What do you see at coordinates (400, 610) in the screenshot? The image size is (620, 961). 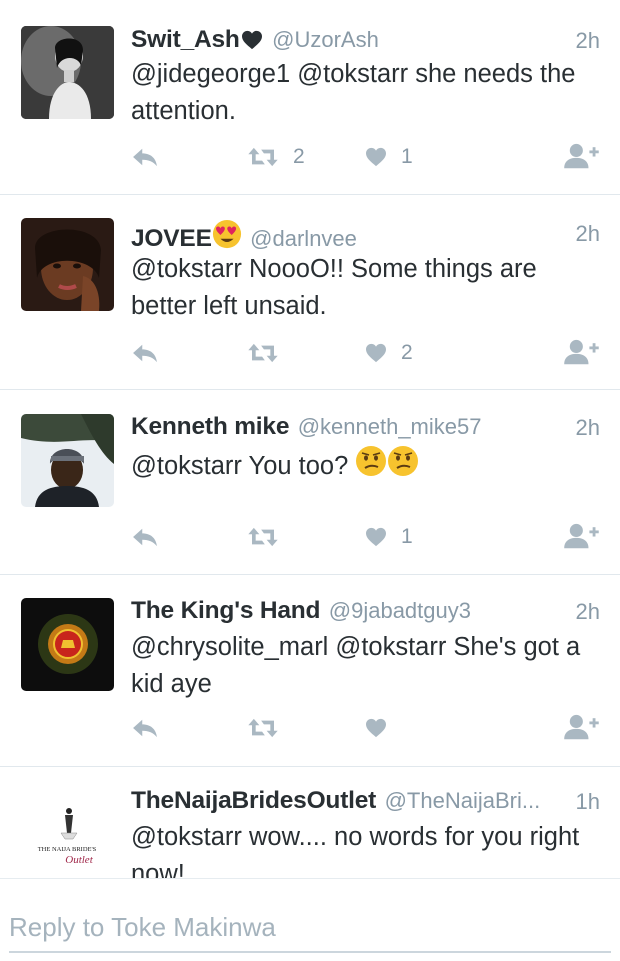 I see `user-handle: @9jabadtguy3` at bounding box center [400, 610].